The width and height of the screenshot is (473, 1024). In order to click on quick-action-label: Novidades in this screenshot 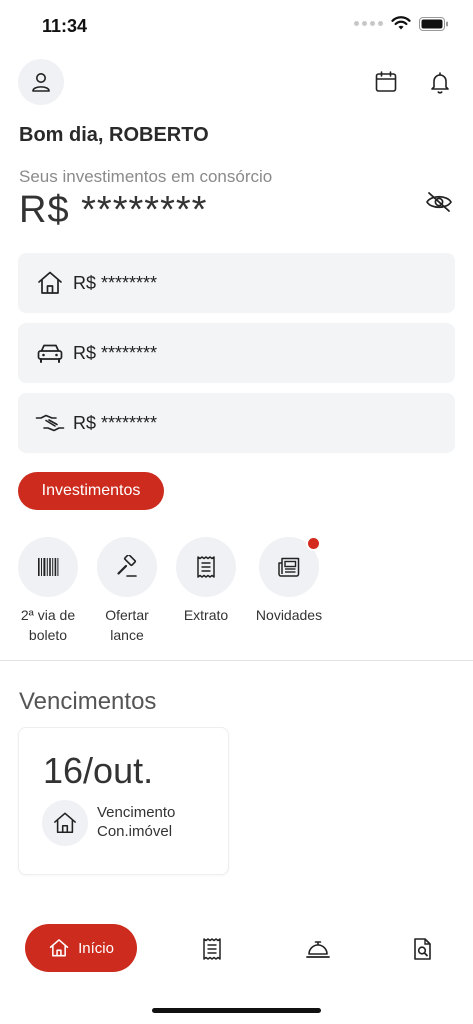, I will do `click(289, 615)`.